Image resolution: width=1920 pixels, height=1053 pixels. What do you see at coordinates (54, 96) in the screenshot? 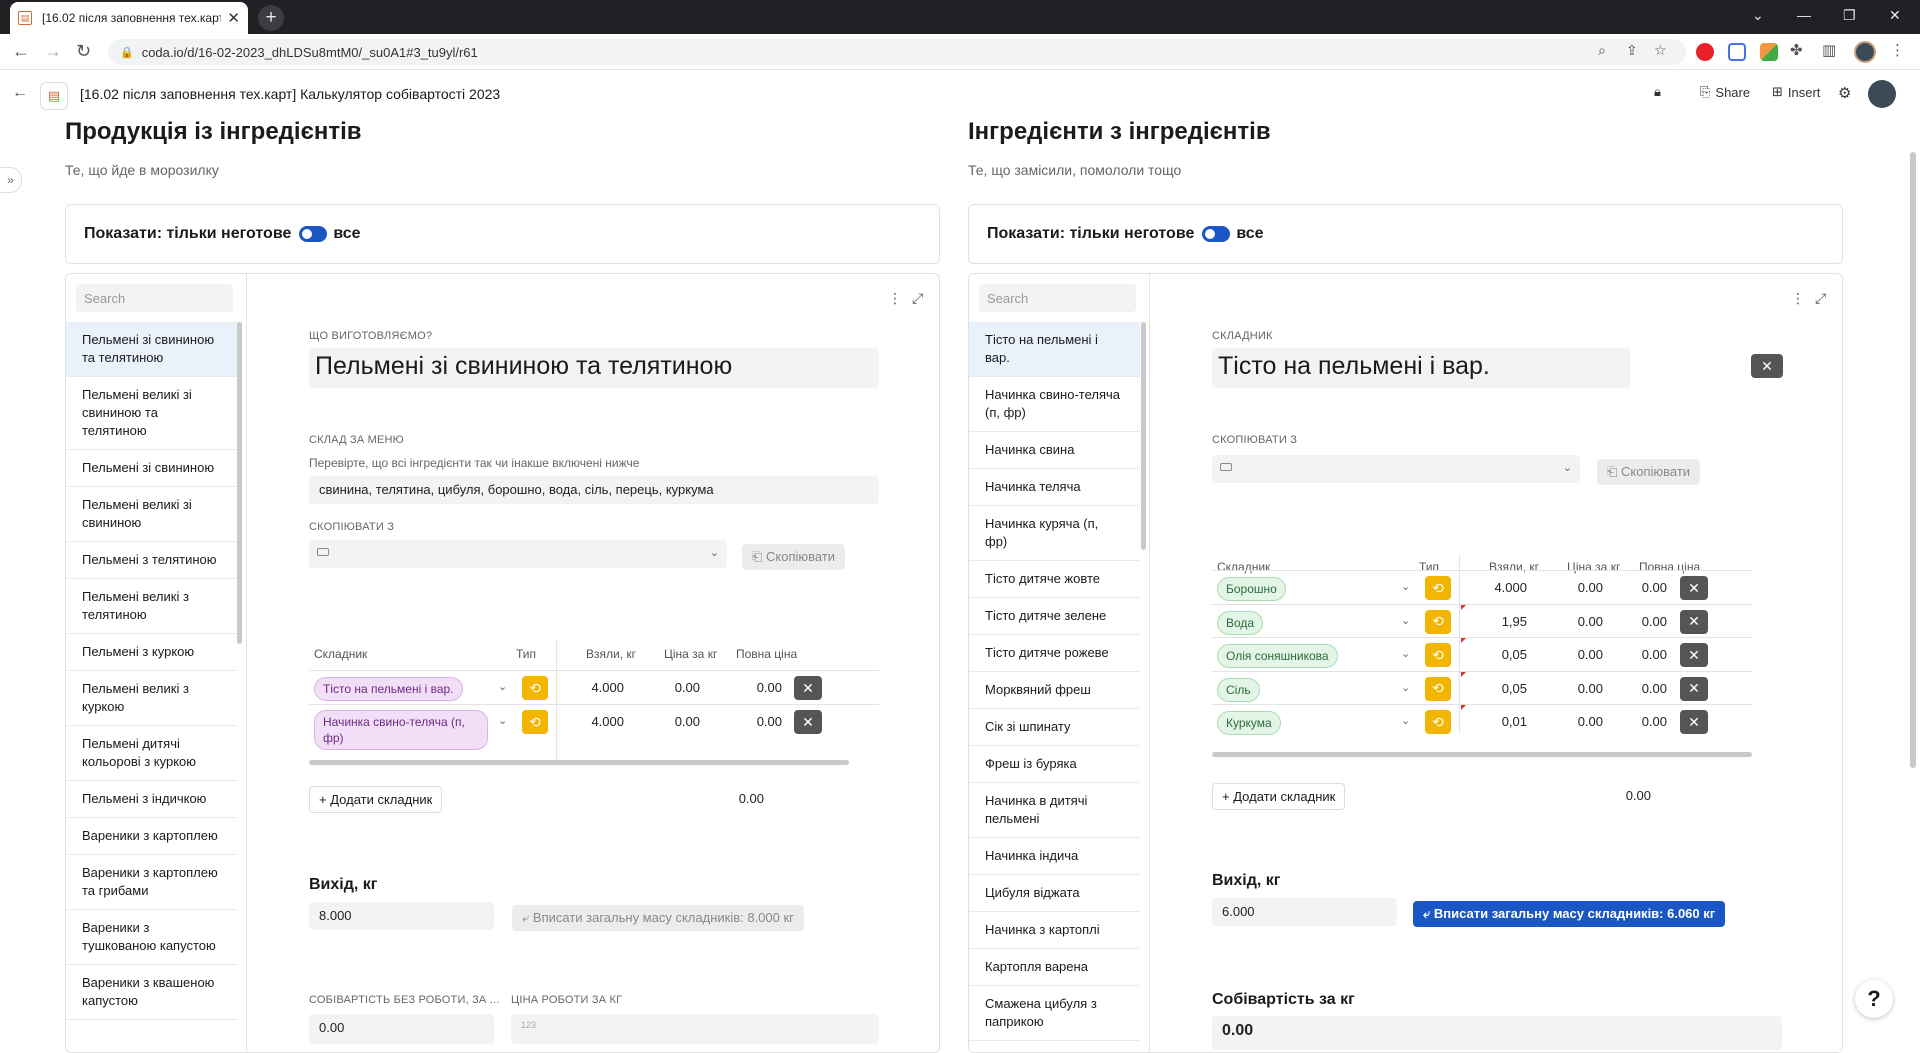
I see `doc-icon: ▤` at bounding box center [54, 96].